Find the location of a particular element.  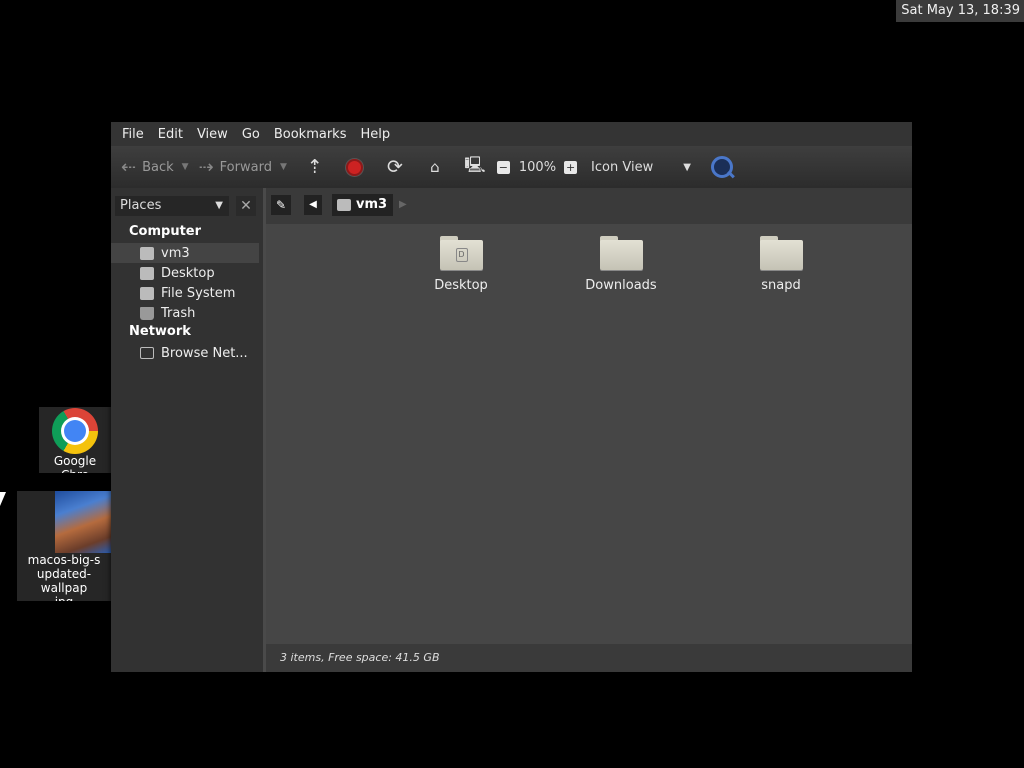

toggle-location-entry-button: ✎ is located at coordinates (281, 205).